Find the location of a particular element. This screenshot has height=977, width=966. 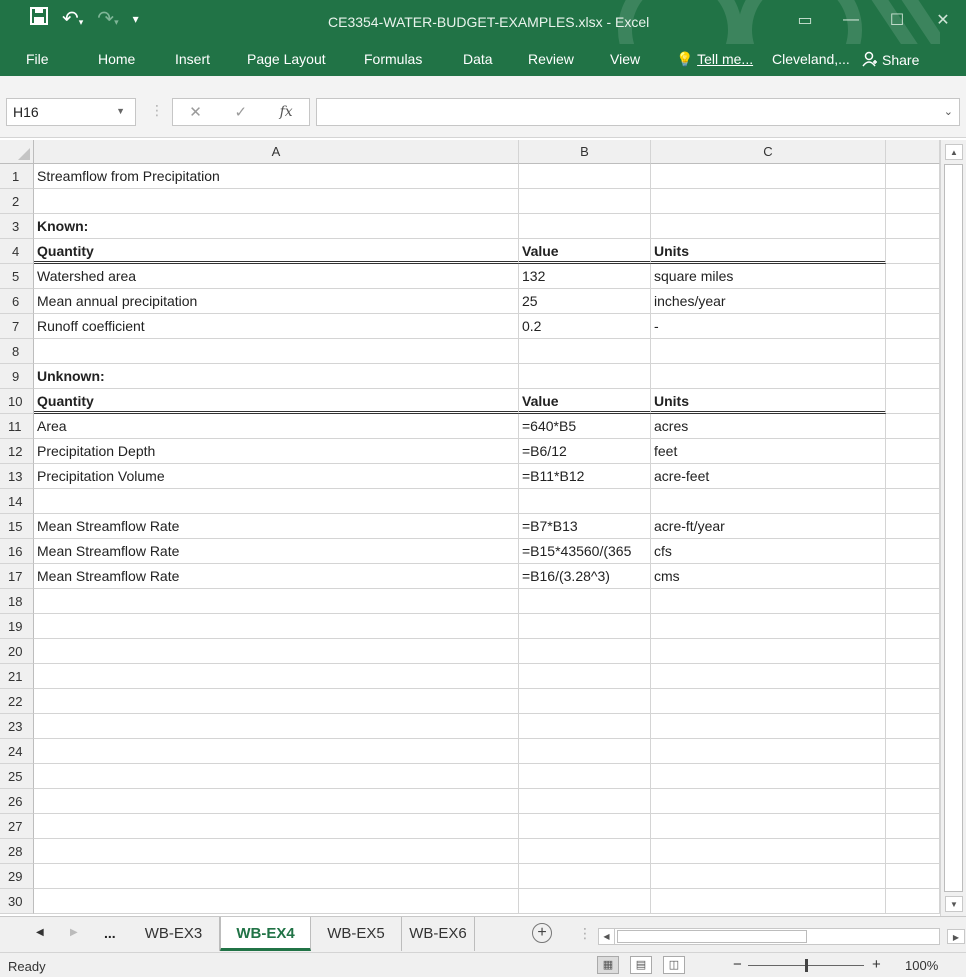

cell-c9 is located at coordinates (768, 376).